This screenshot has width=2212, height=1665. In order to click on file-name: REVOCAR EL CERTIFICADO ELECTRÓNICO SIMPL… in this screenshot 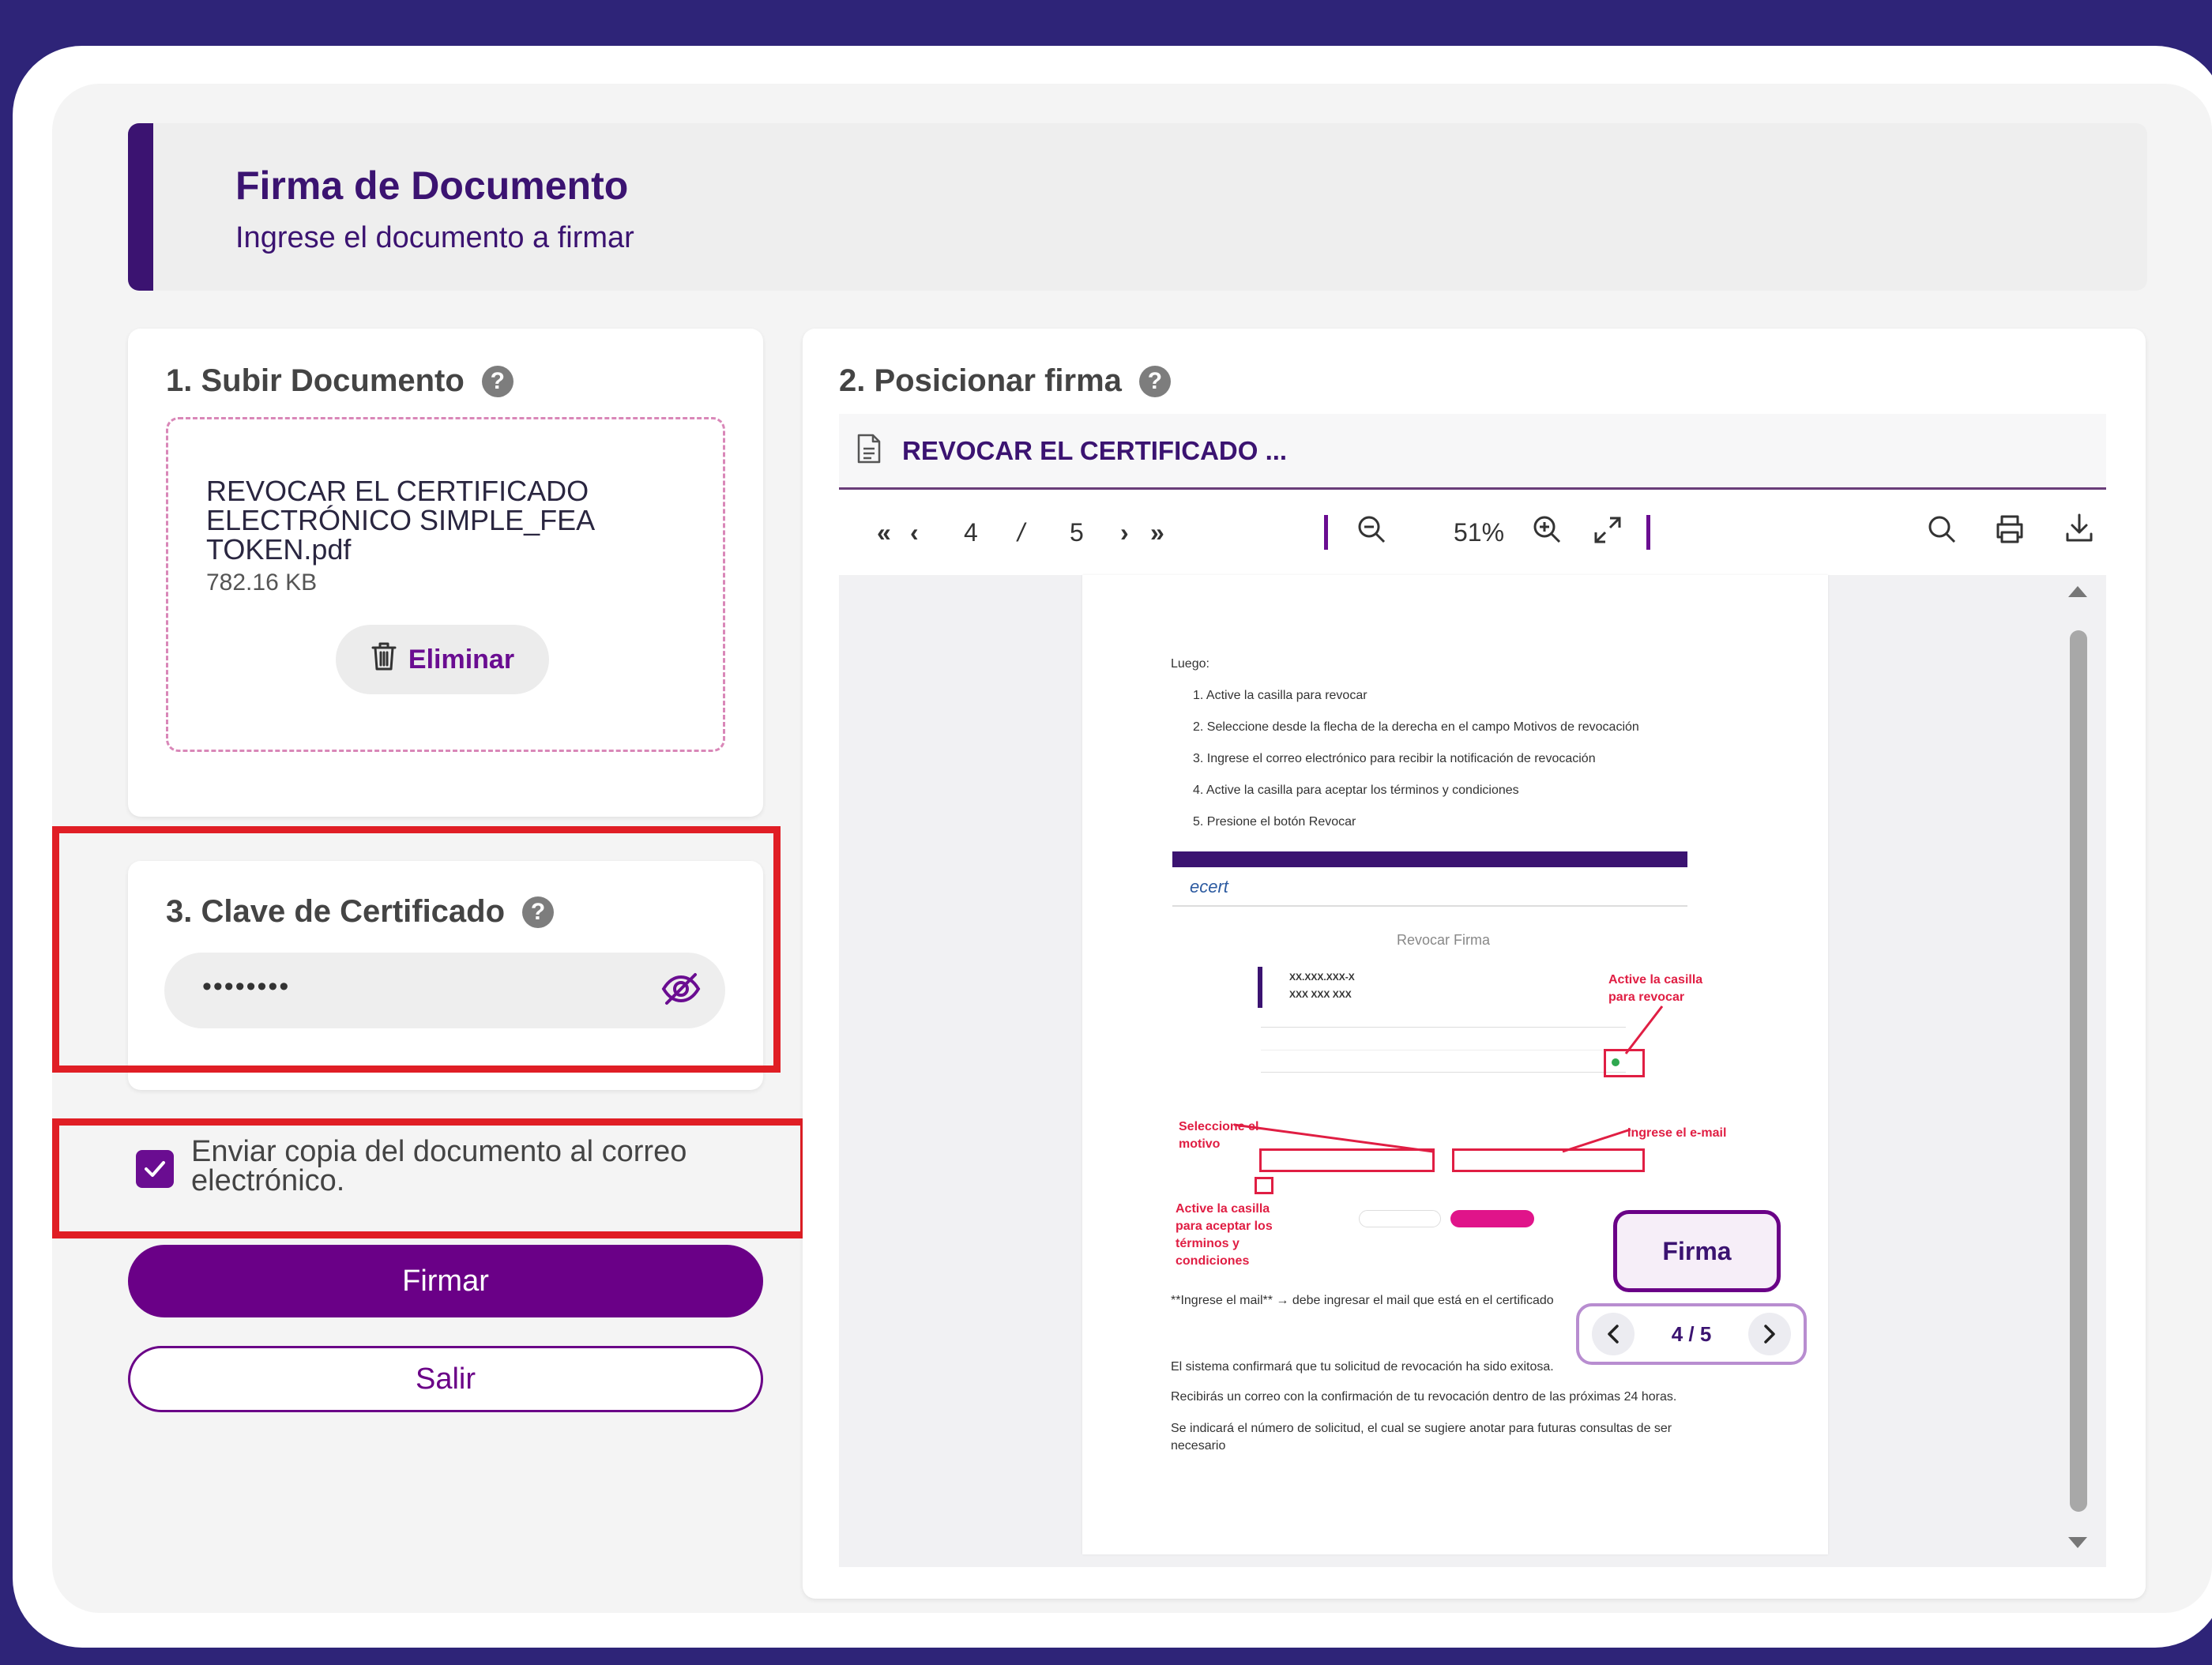, I will do `click(400, 520)`.